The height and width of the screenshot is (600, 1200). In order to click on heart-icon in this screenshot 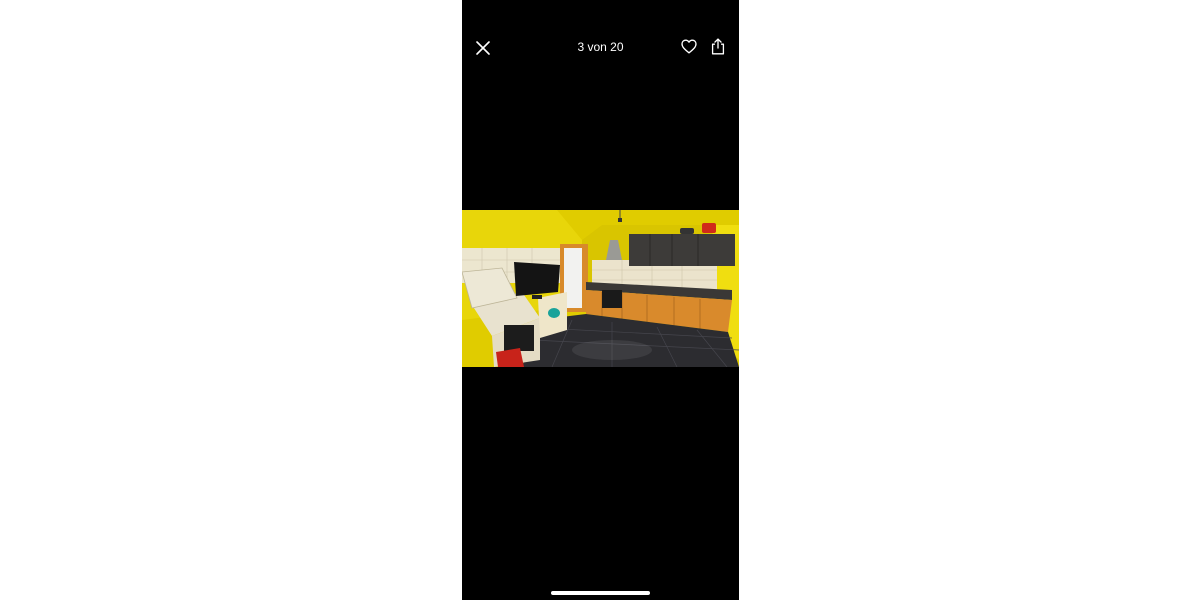, I will do `click(689, 46)`.